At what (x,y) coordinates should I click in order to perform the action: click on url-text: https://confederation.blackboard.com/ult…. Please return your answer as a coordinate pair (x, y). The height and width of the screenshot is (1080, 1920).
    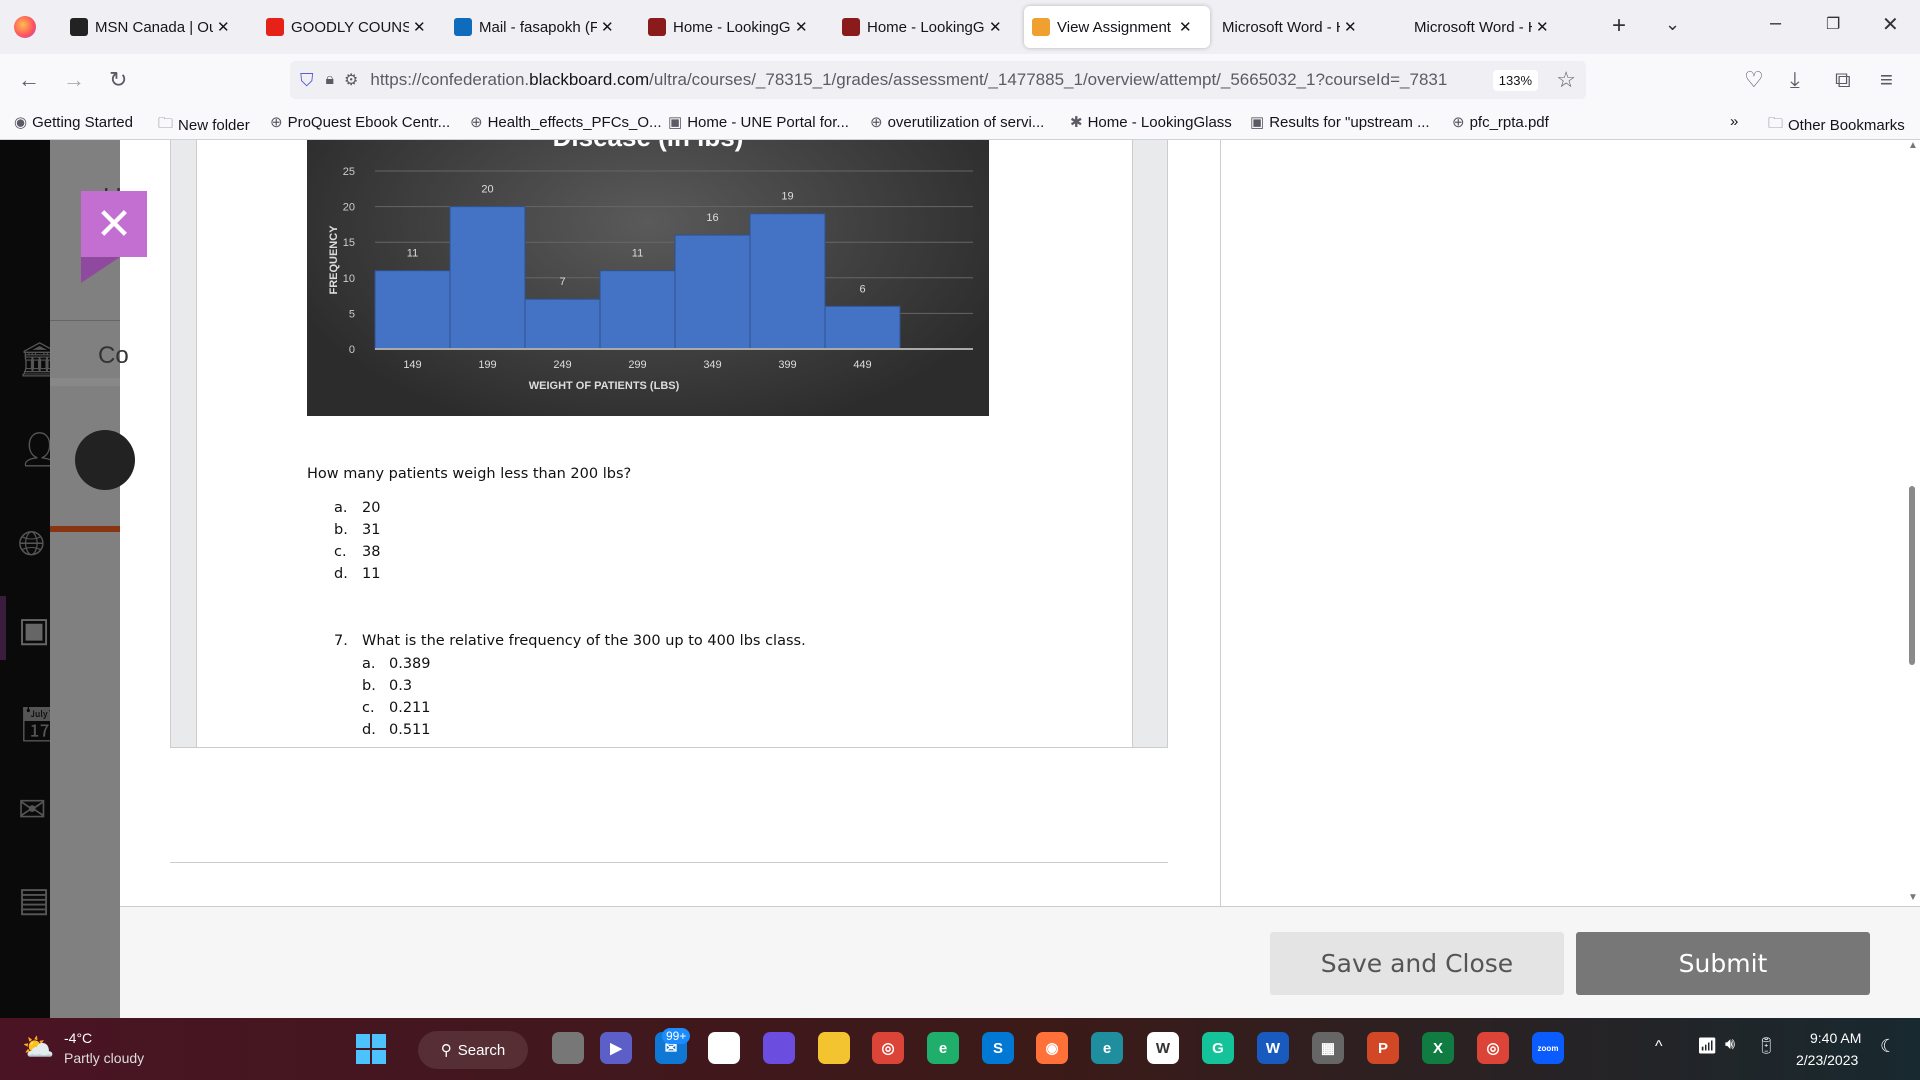
    Looking at the image, I should click on (908, 80).